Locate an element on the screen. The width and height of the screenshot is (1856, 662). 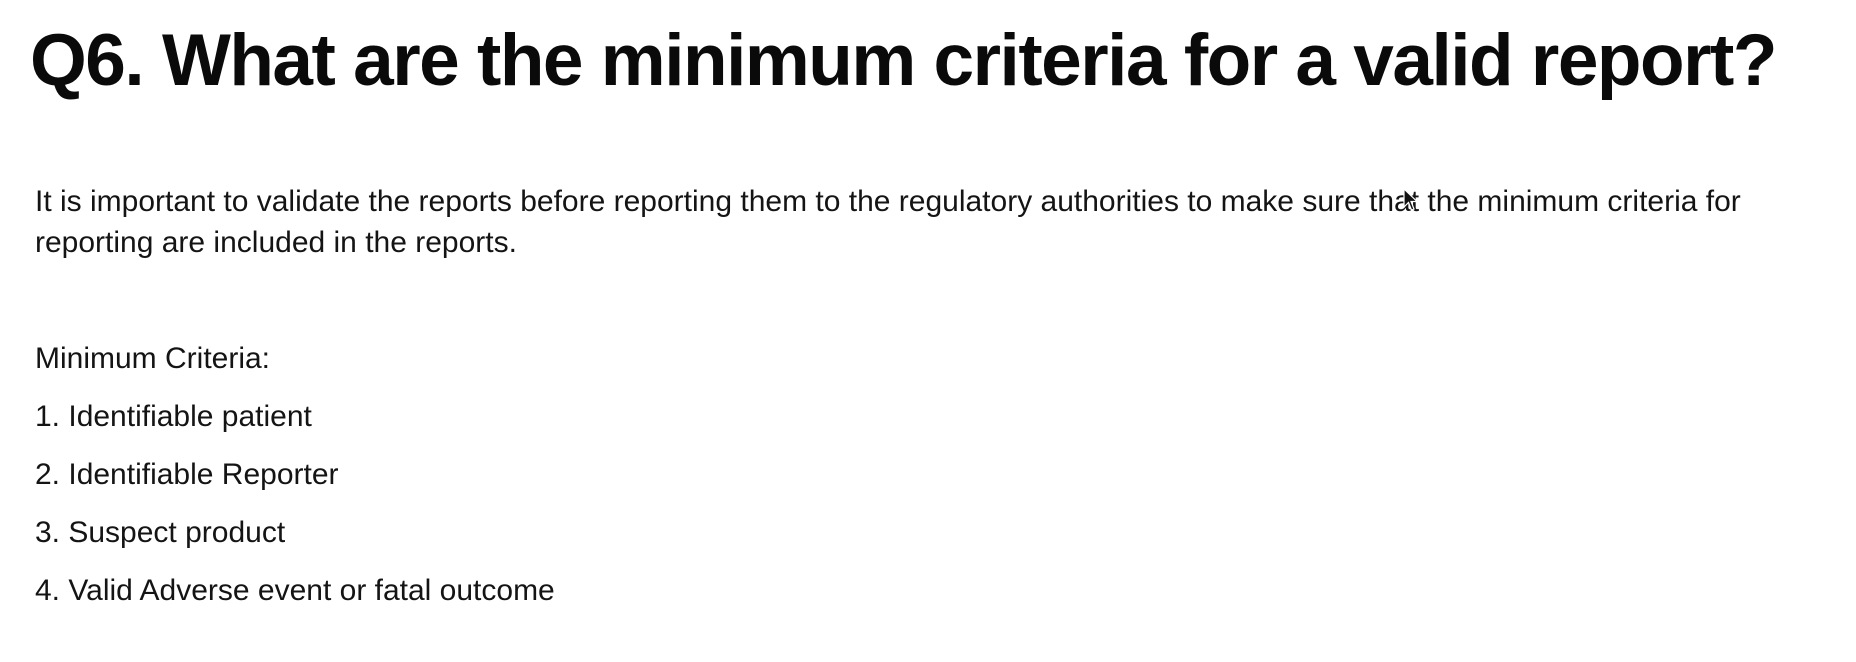
criteria-item: 3. Suspect product is located at coordinates (160, 532).